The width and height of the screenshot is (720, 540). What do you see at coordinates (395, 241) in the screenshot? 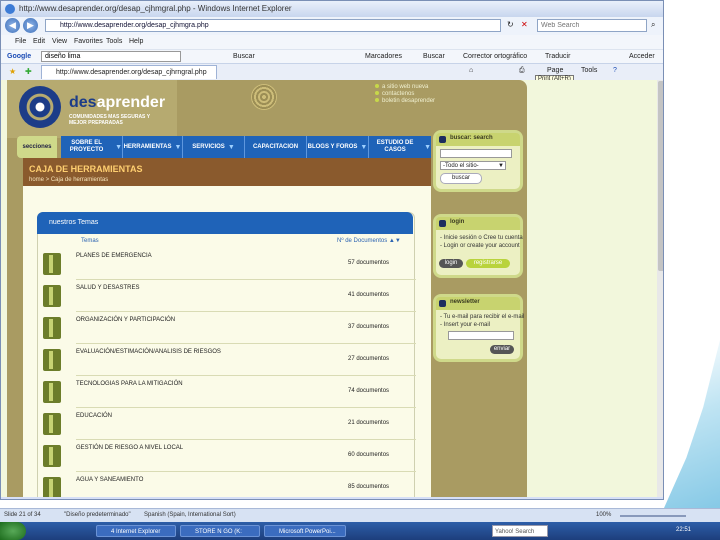
I see `sort-arrows-icon: ▲▼` at bounding box center [395, 241].